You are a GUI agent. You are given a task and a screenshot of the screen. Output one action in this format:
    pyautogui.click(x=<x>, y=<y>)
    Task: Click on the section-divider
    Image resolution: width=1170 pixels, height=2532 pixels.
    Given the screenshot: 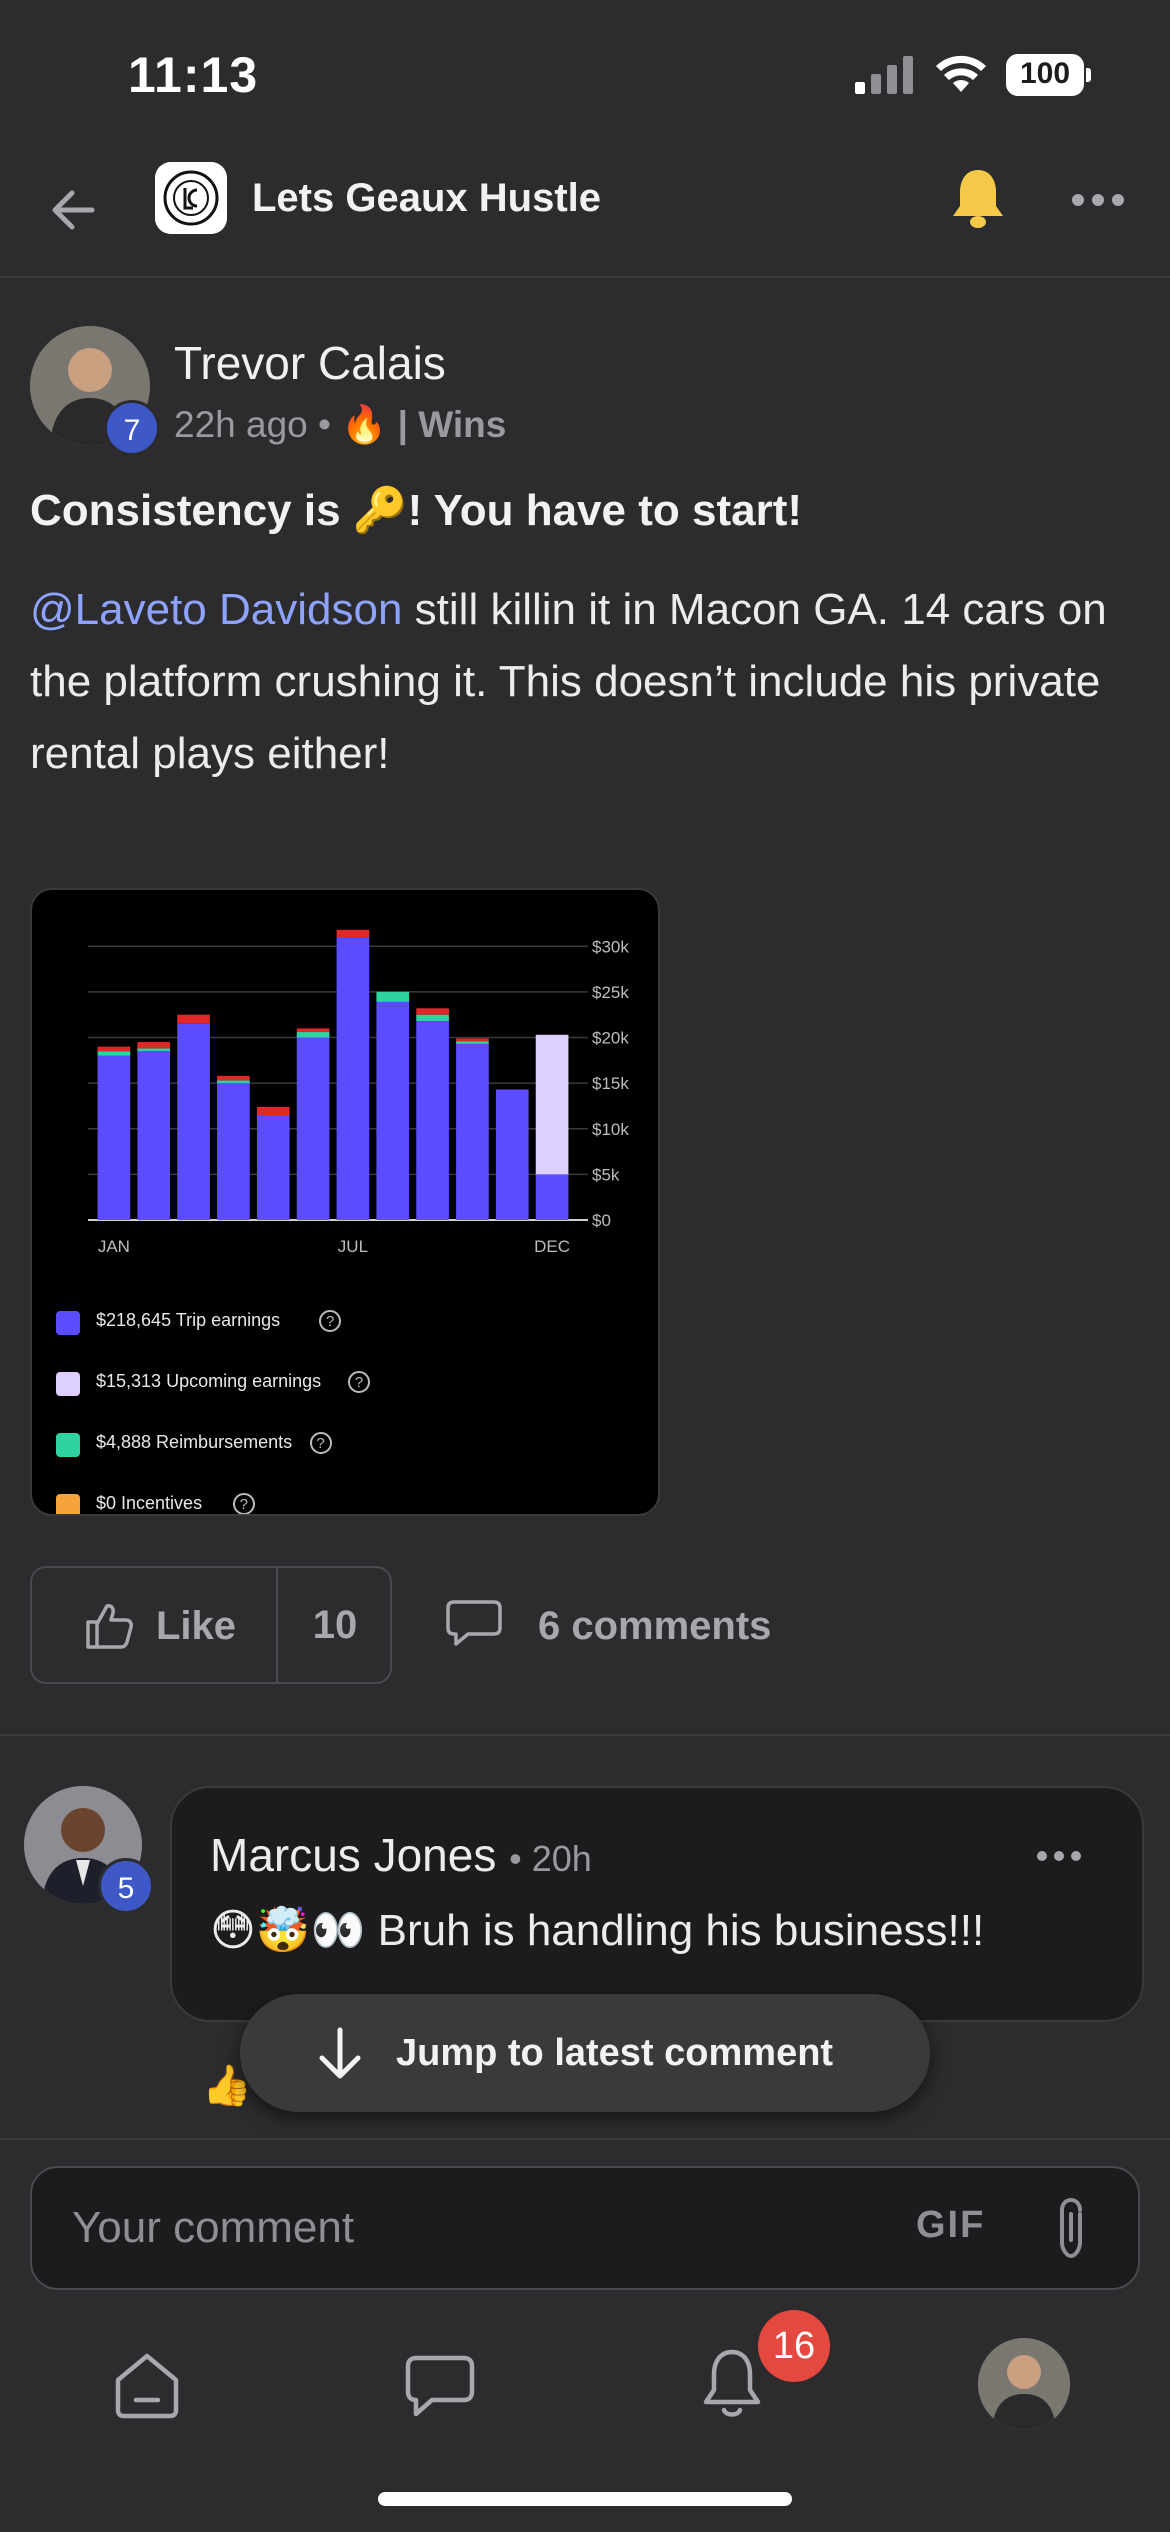 What is the action you would take?
    pyautogui.click(x=585, y=1735)
    